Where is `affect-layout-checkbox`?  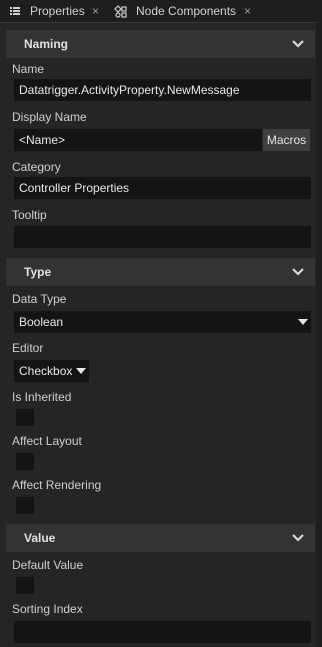 affect-layout-checkbox is located at coordinates (25, 461).